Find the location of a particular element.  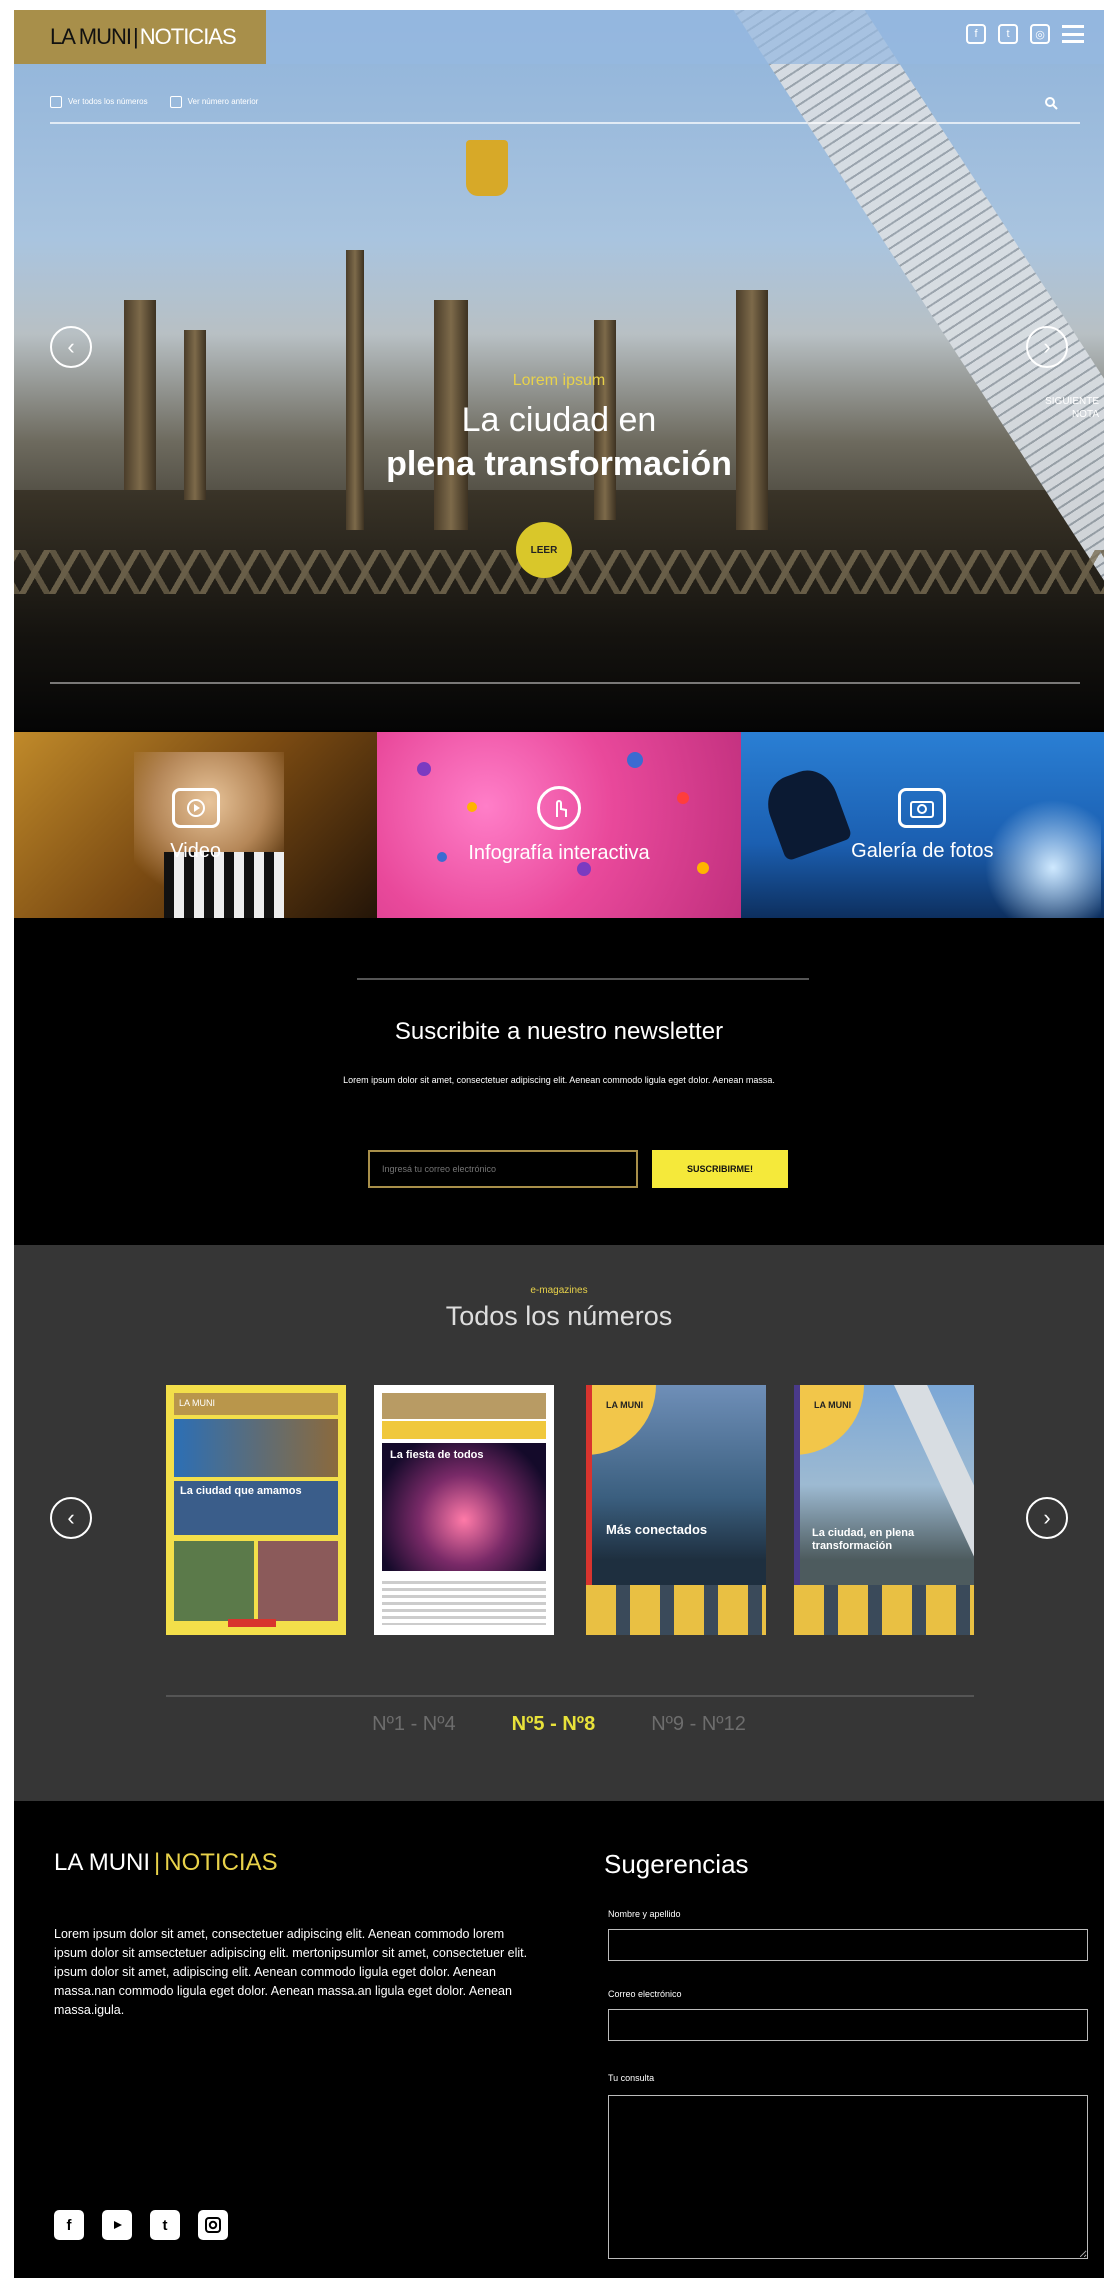

top-icons: f t ◎ is located at coordinates (1025, 34).